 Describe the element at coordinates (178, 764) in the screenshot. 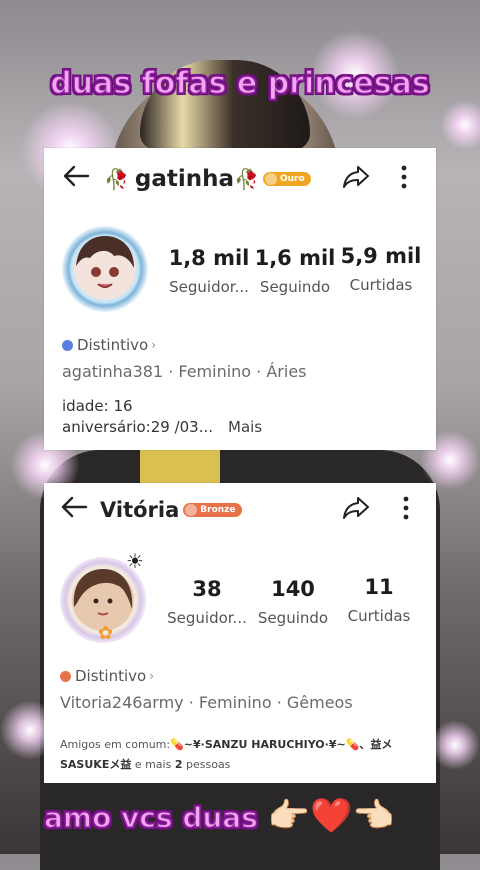

I see `mutual-count: 2` at that location.